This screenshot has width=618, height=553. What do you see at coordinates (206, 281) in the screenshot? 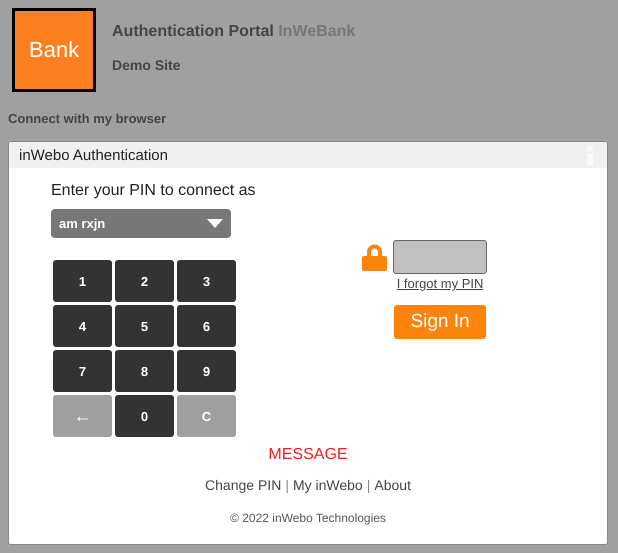
I see `keypad-key: 3` at bounding box center [206, 281].